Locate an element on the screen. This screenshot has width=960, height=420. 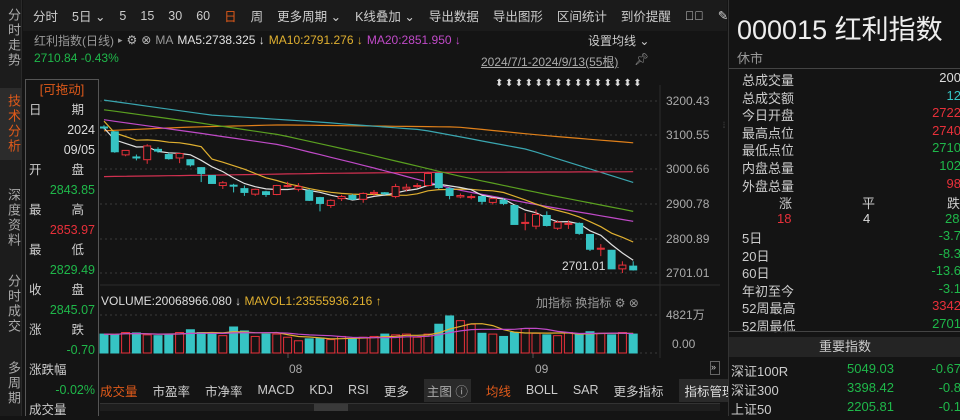
label-char: 低 is located at coordinates (77, 250).